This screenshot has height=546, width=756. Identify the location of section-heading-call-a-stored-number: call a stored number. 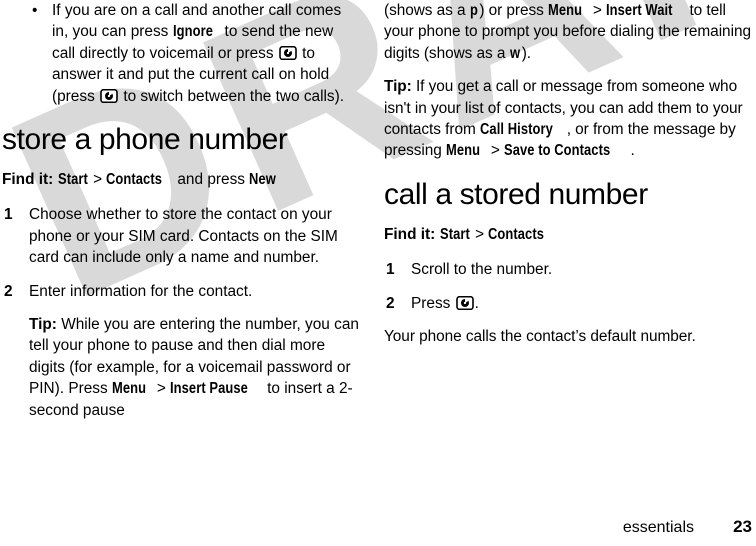
(516, 194).